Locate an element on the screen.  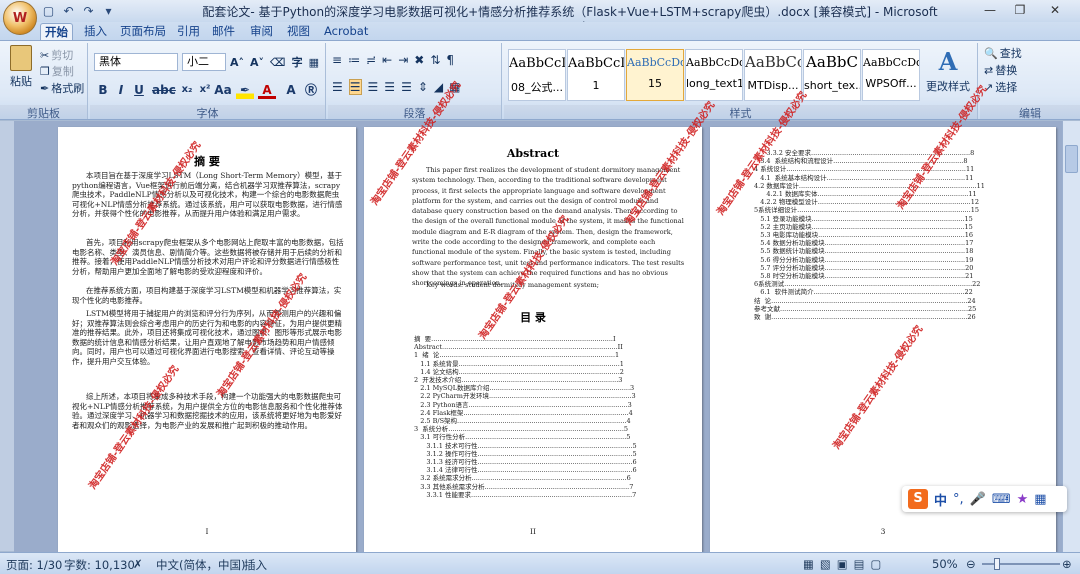
select-button: ↗ 选择 is located at coordinates (1000, 87).